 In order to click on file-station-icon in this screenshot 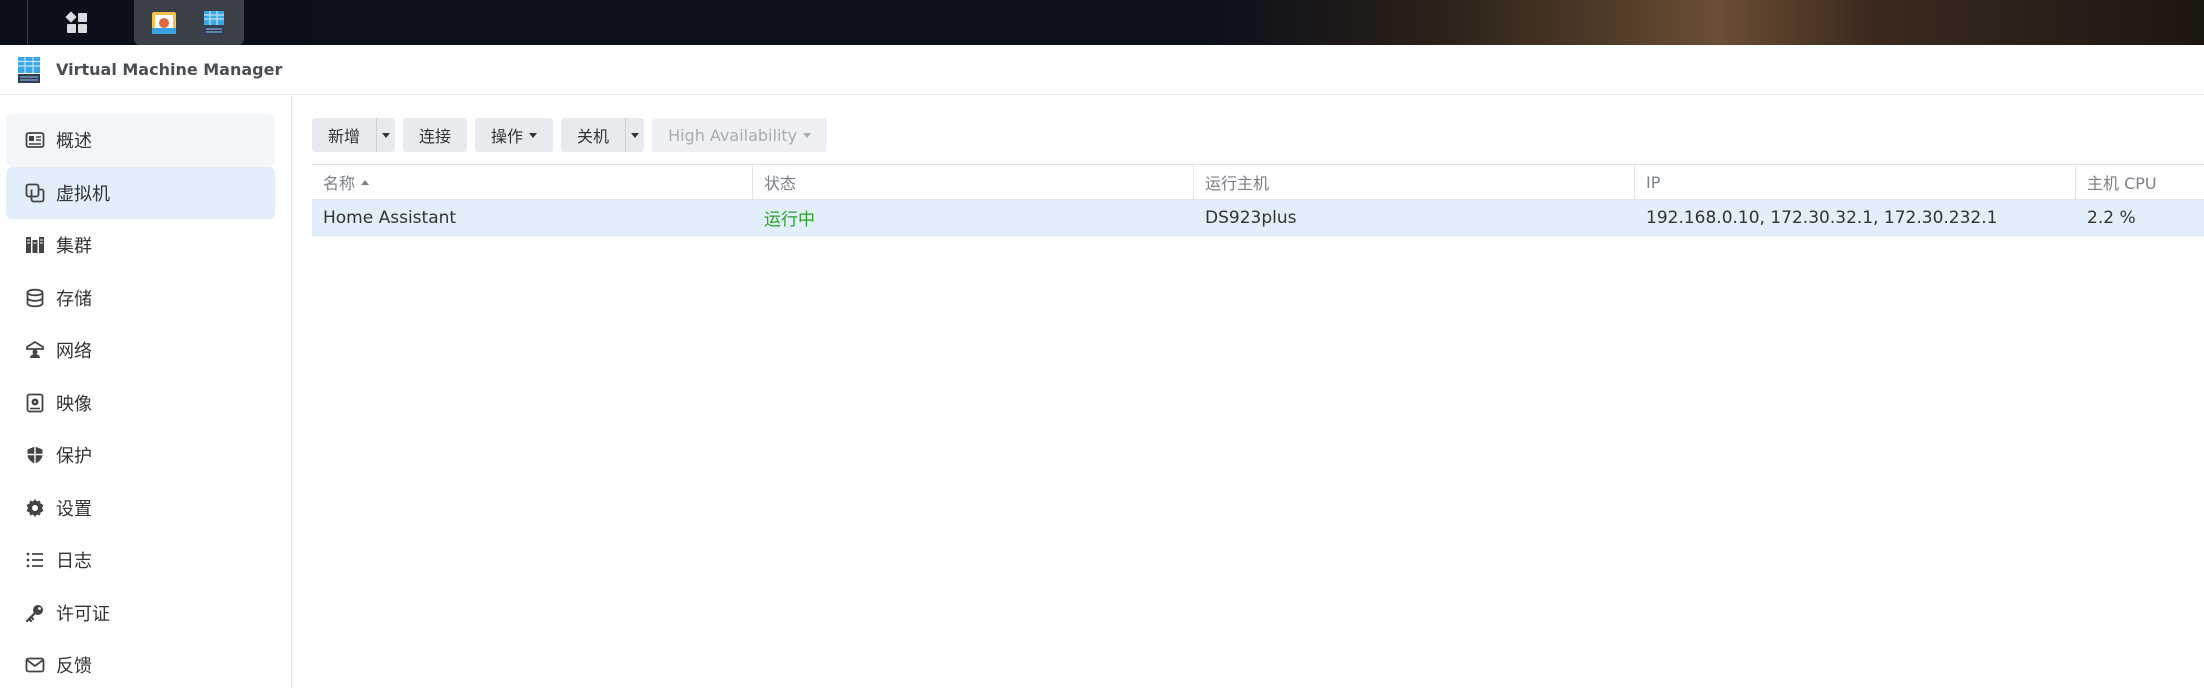, I will do `click(164, 22)`.